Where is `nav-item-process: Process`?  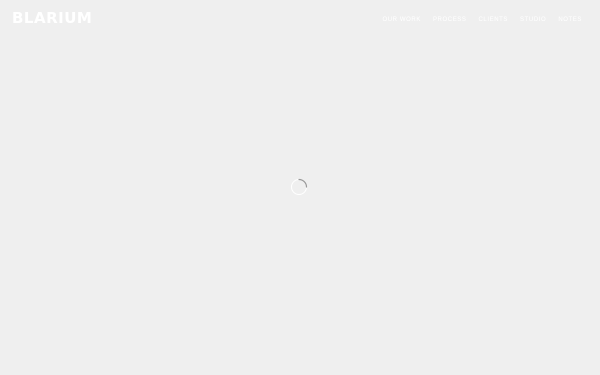 nav-item-process: Process is located at coordinates (450, 20).